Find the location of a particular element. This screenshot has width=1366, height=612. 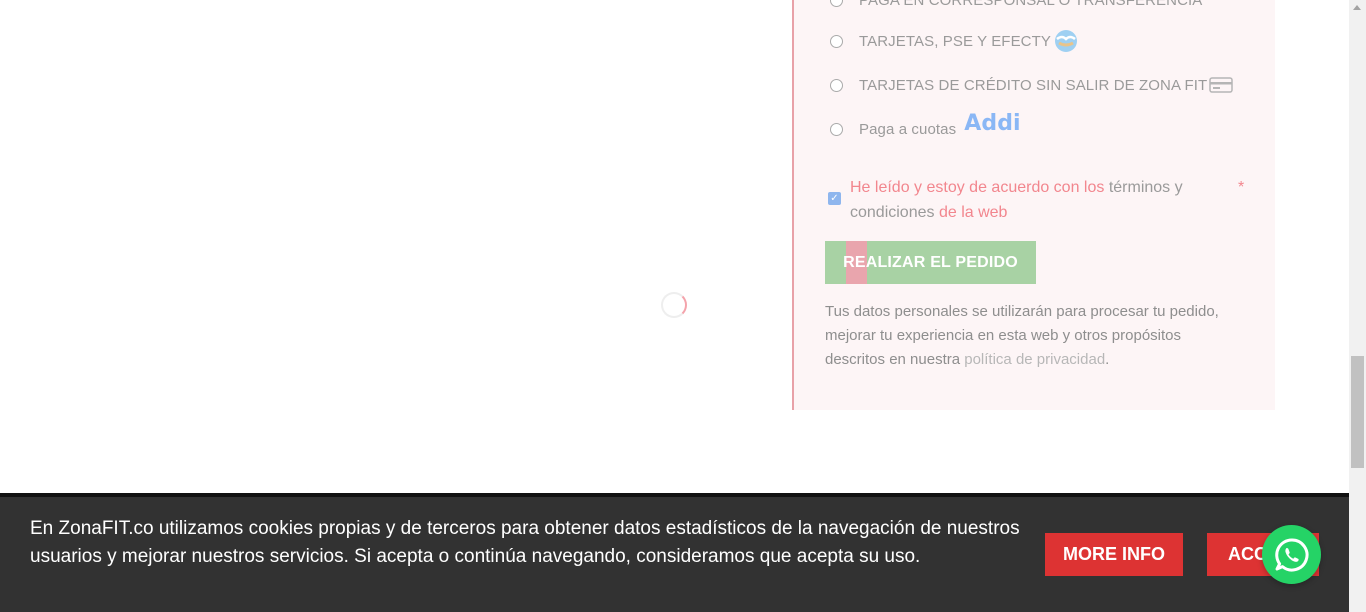

place-order-label: REALIZAR EL PEDIDO is located at coordinates (930, 262).